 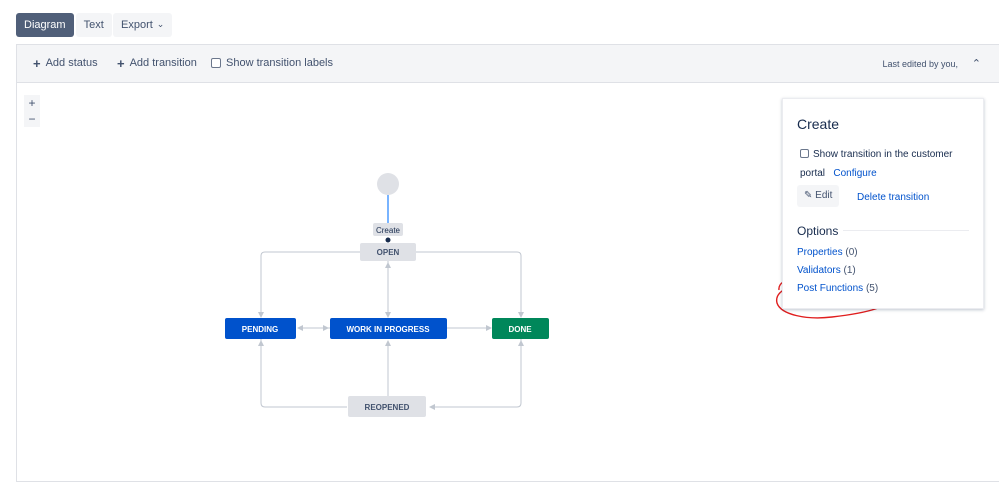 What do you see at coordinates (388, 230) in the screenshot?
I see `transition-label-create: Create` at bounding box center [388, 230].